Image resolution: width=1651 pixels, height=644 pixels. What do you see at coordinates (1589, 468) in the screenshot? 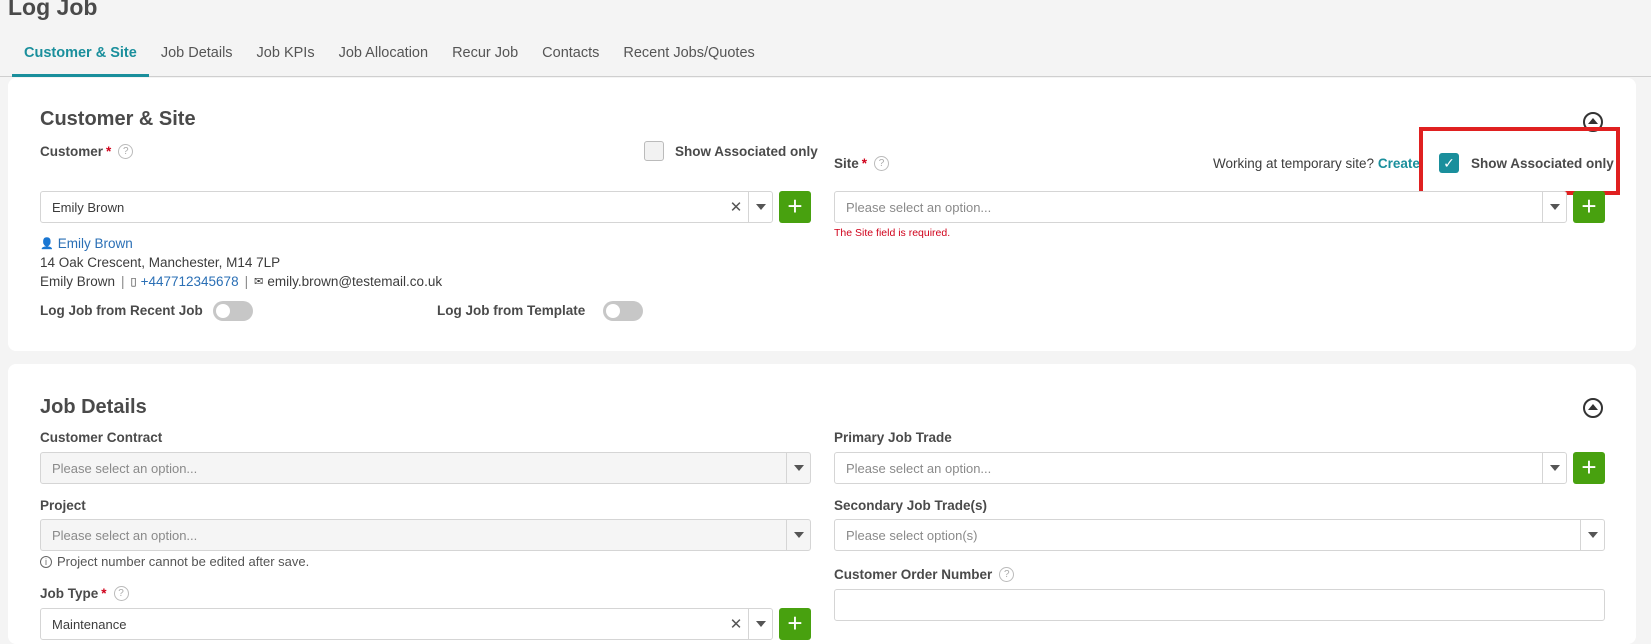
I see `add-primary-job-trade-button: +` at bounding box center [1589, 468].